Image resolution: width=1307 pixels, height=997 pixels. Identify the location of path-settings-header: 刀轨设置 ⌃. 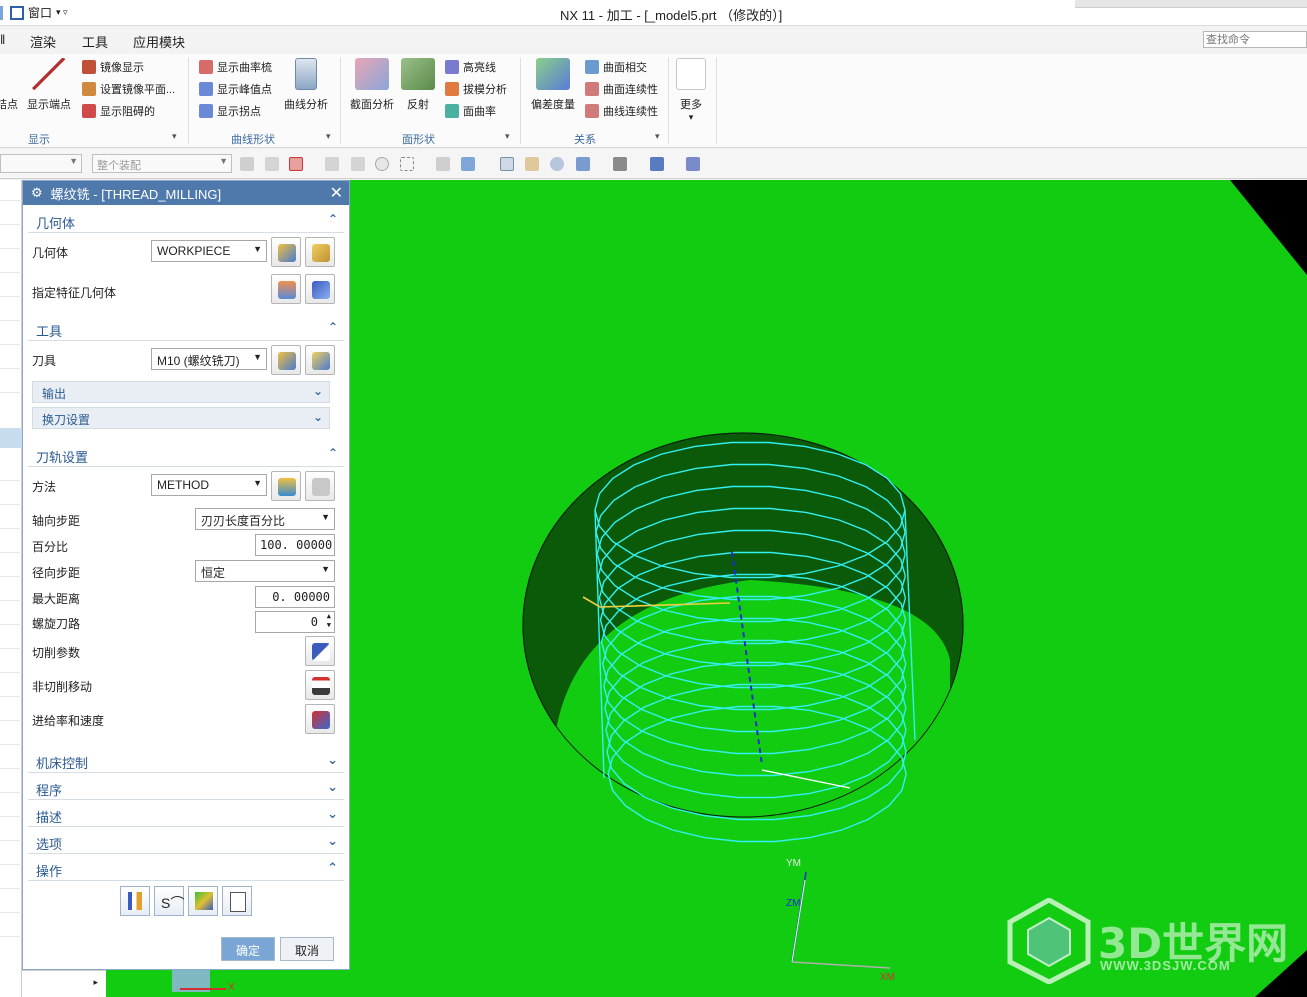
(186, 455).